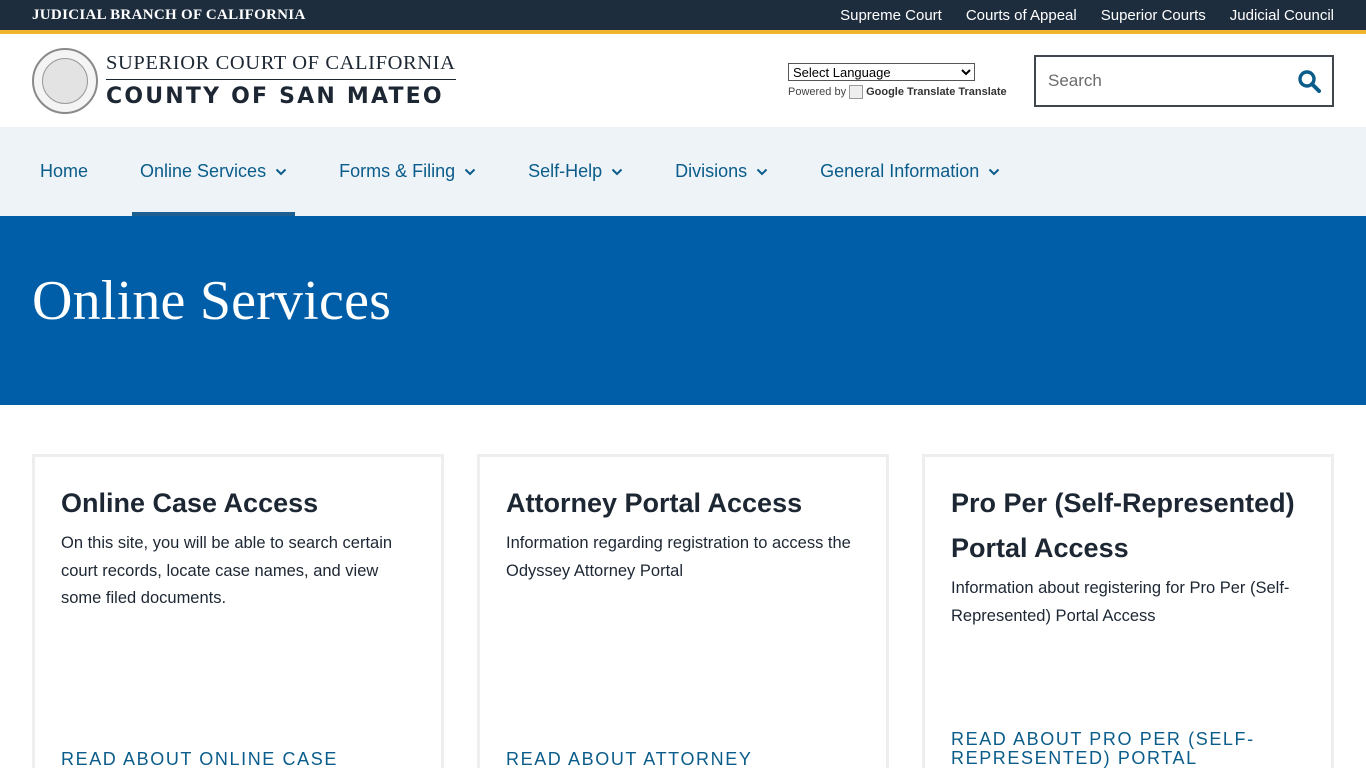 This screenshot has width=1366, height=768. I want to click on judicial-branch-label: JUDICIAL BRANCH OF CALIFORNIA, so click(169, 15).